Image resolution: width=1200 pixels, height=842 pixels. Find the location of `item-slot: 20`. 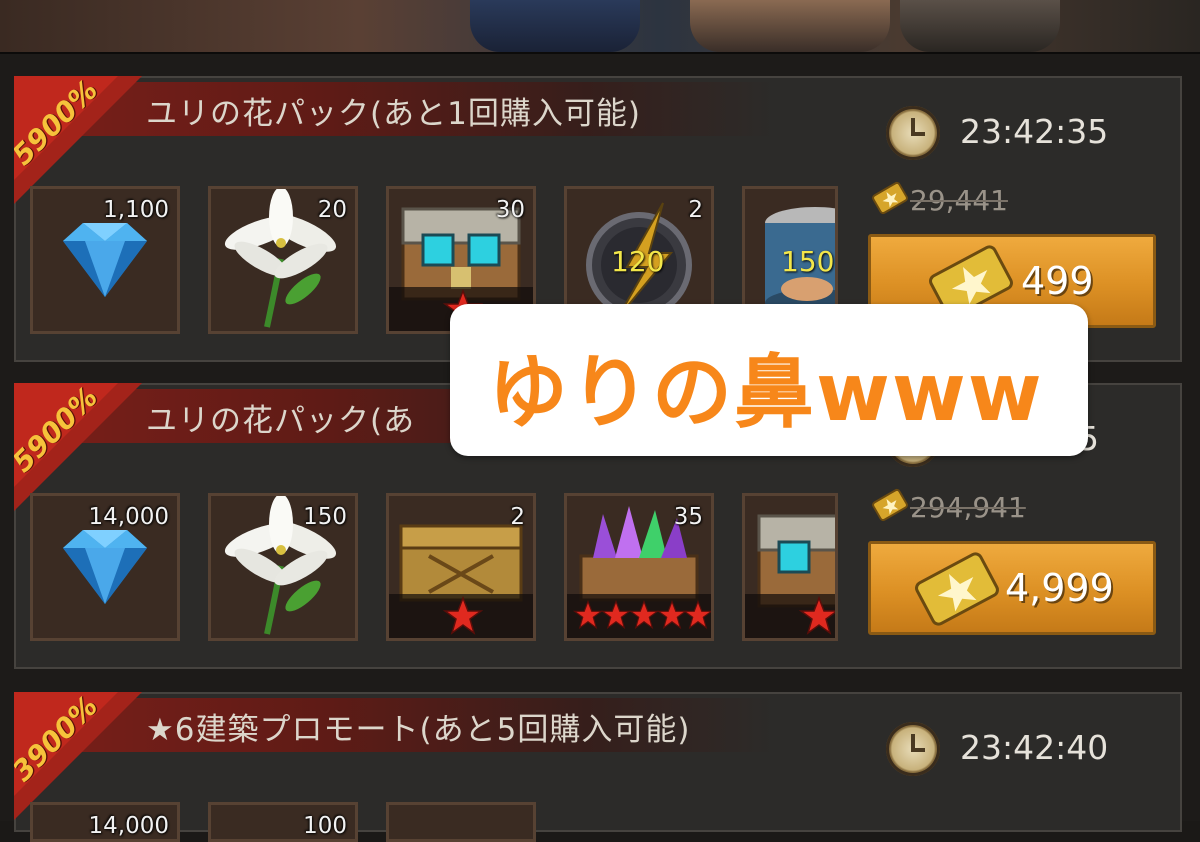

item-slot: 20 is located at coordinates (283, 260).